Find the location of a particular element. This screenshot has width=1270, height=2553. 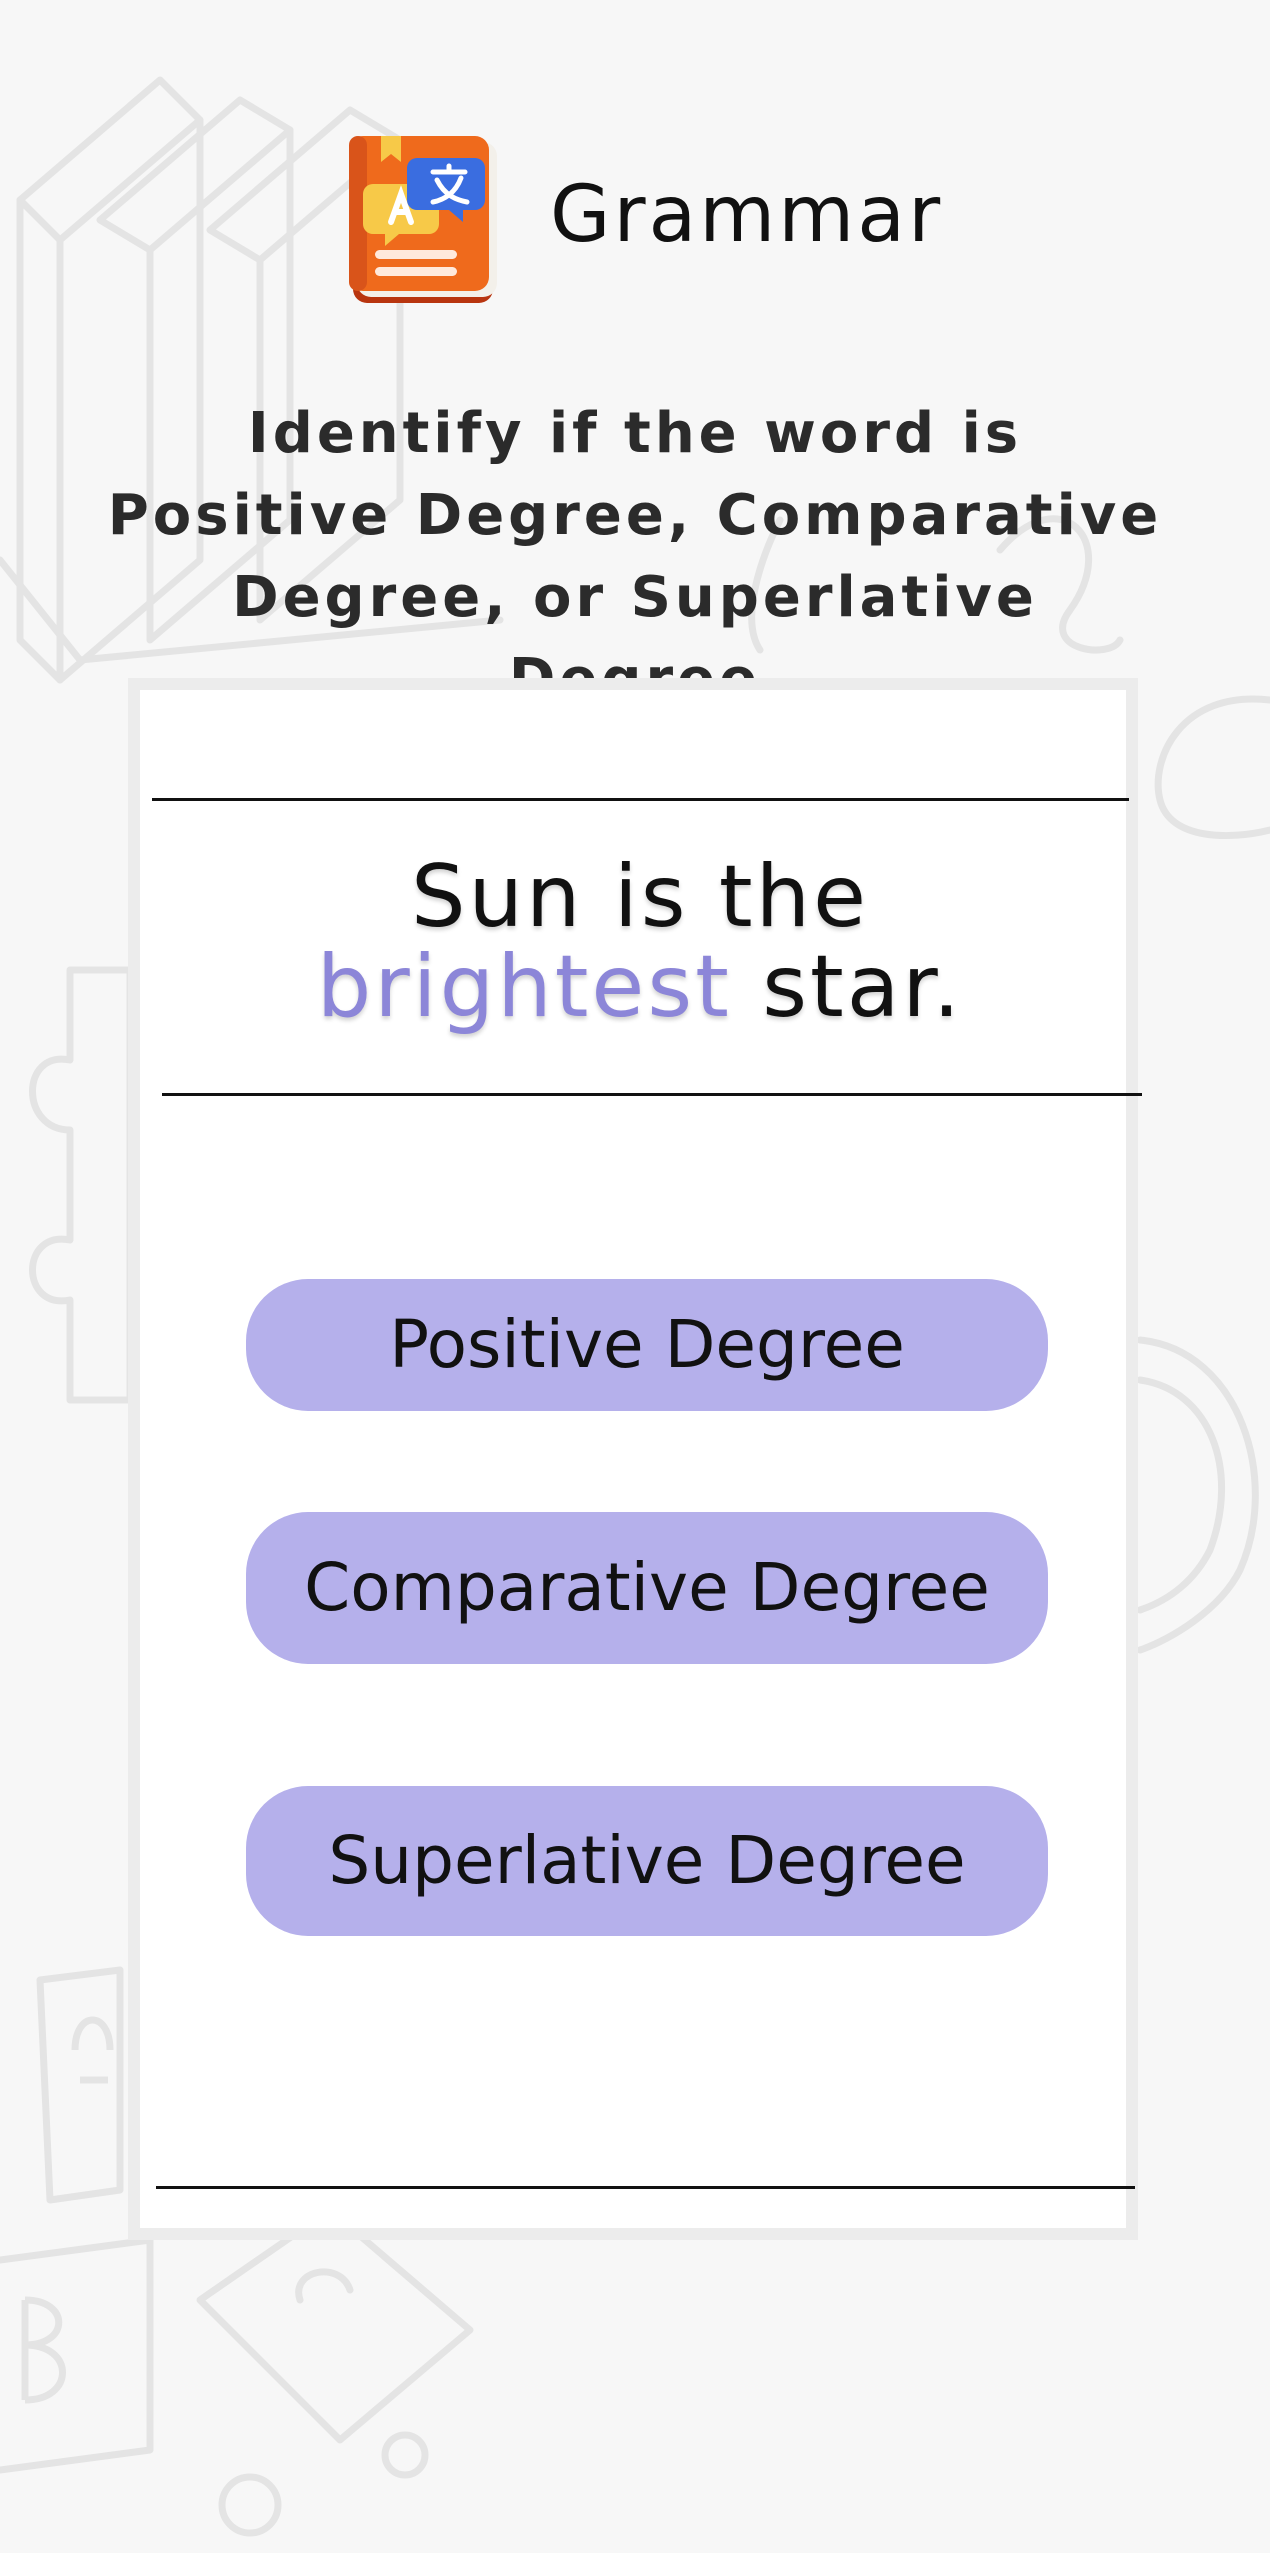

app-header: Grammar is located at coordinates (635, 225).